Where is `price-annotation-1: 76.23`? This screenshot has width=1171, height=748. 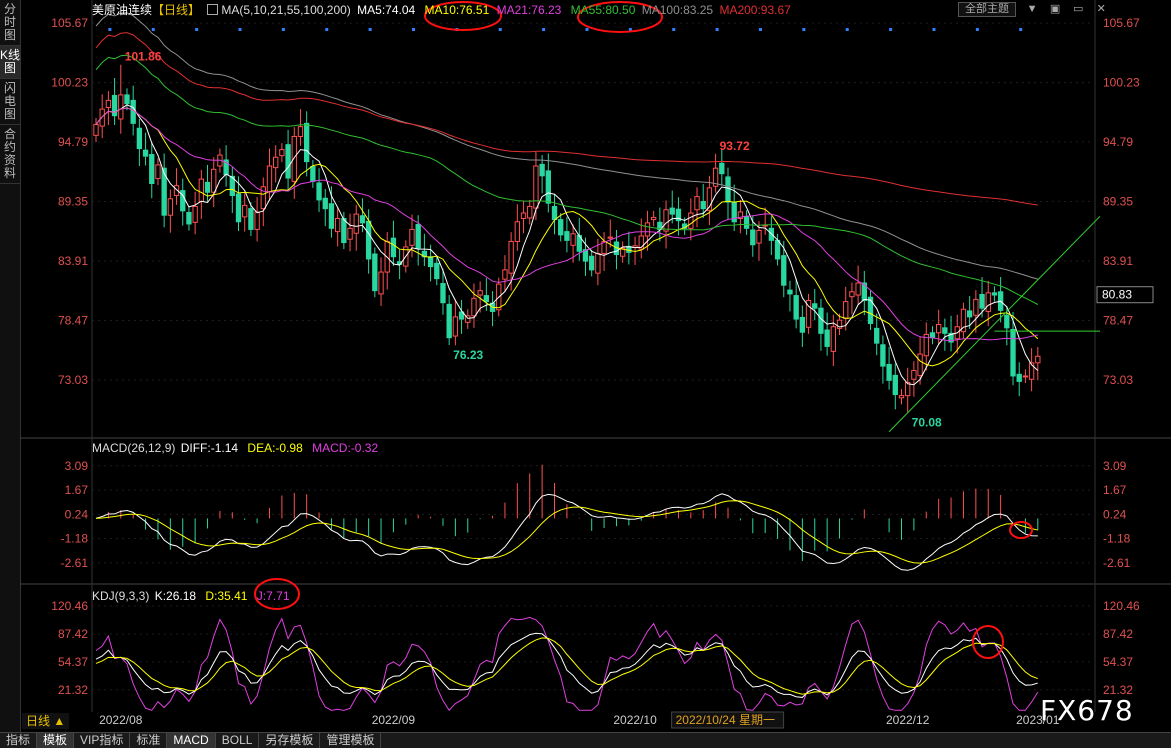
price-annotation-1: 76.23 is located at coordinates (468, 355).